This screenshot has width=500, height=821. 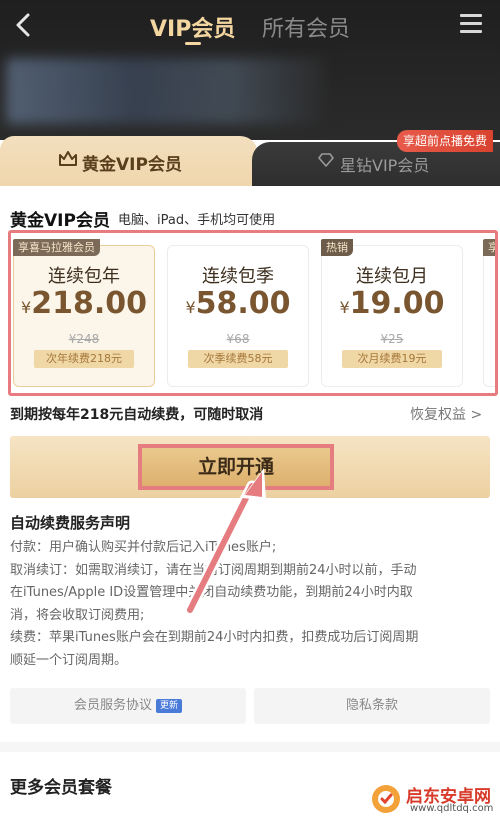 What do you see at coordinates (471, 24) in the screenshot?
I see `menu-icon` at bounding box center [471, 24].